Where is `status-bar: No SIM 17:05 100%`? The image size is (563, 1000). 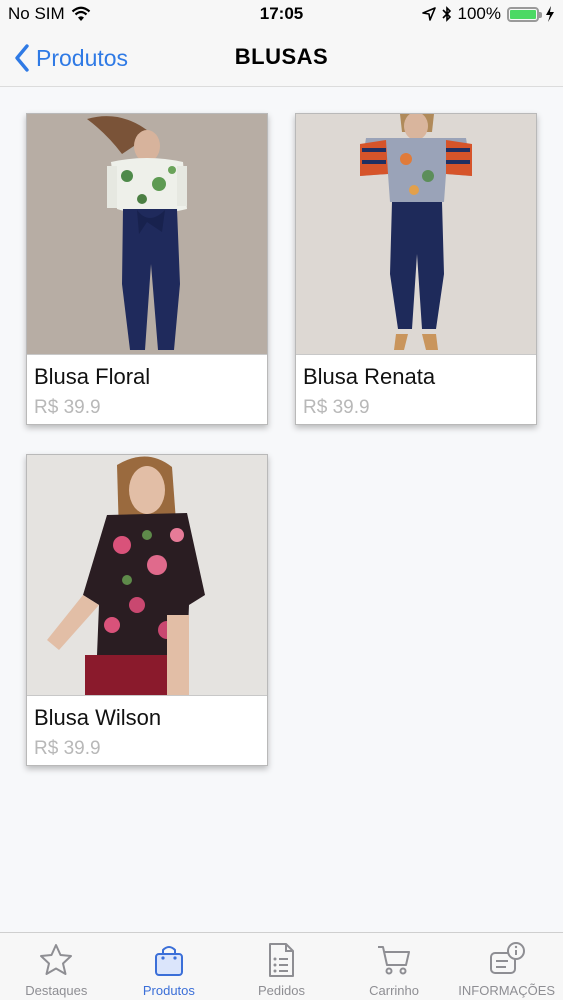 status-bar: No SIM 17:05 100% is located at coordinates (281, 15).